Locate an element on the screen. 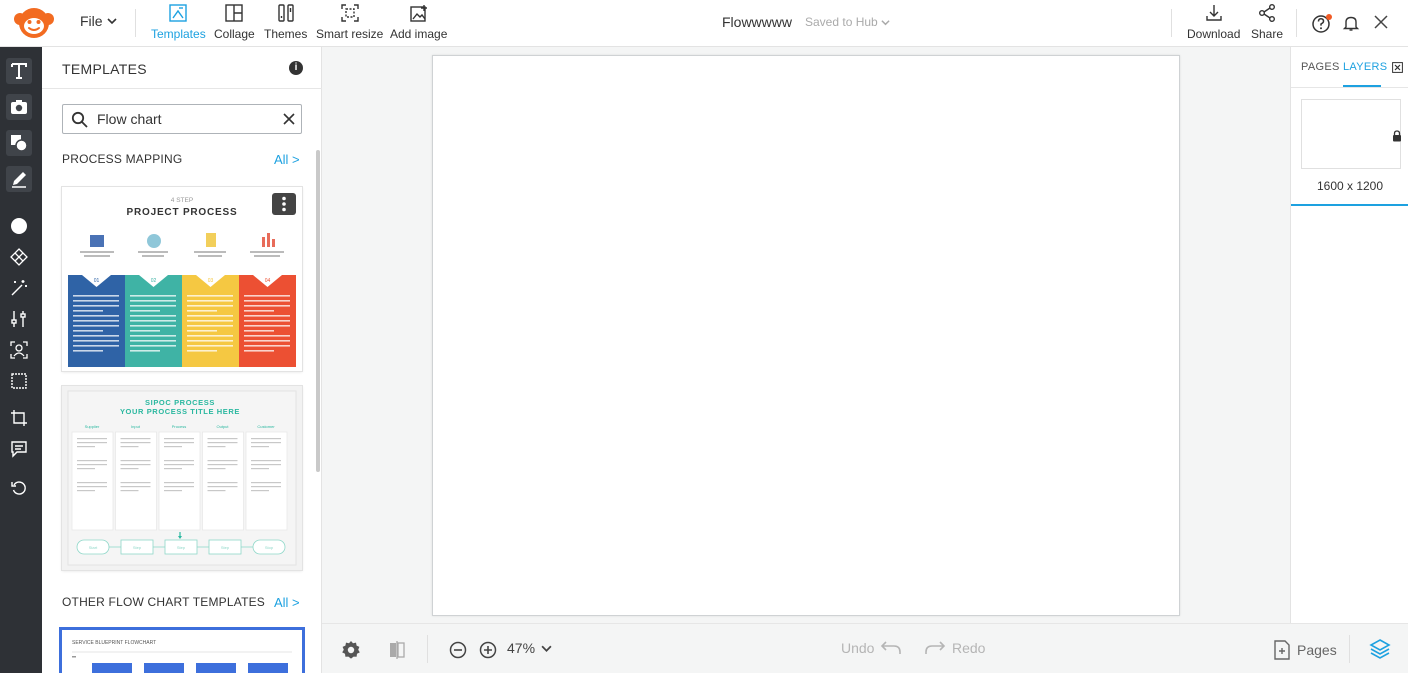  tool-themes-label: Themes is located at coordinates (286, 34).